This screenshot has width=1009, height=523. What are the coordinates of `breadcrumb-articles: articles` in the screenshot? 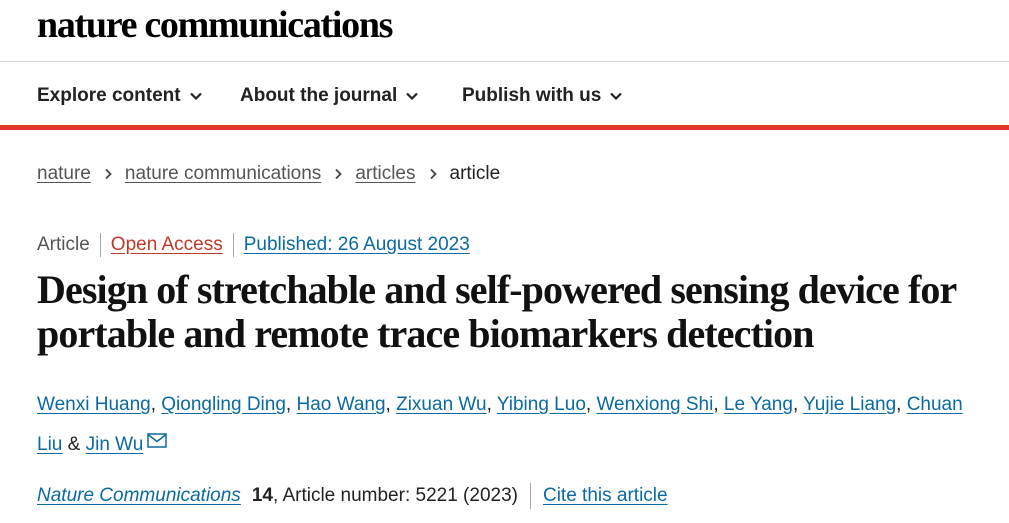 It's located at (385, 174).